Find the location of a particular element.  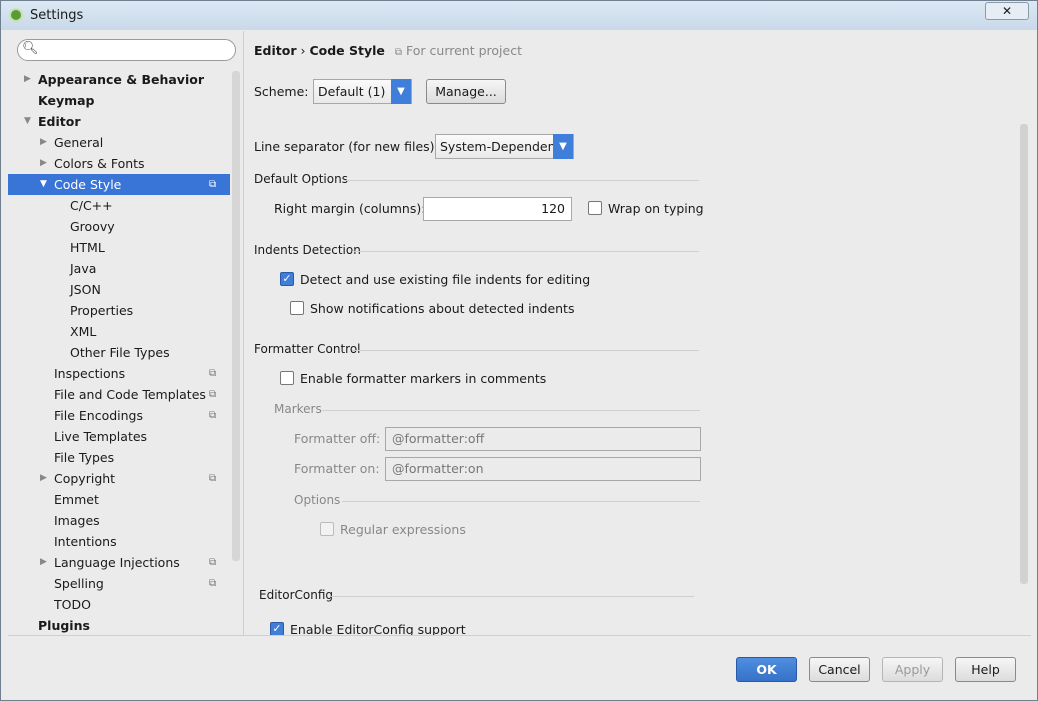

sidebar-item-emmet: Emmet is located at coordinates (119, 499).